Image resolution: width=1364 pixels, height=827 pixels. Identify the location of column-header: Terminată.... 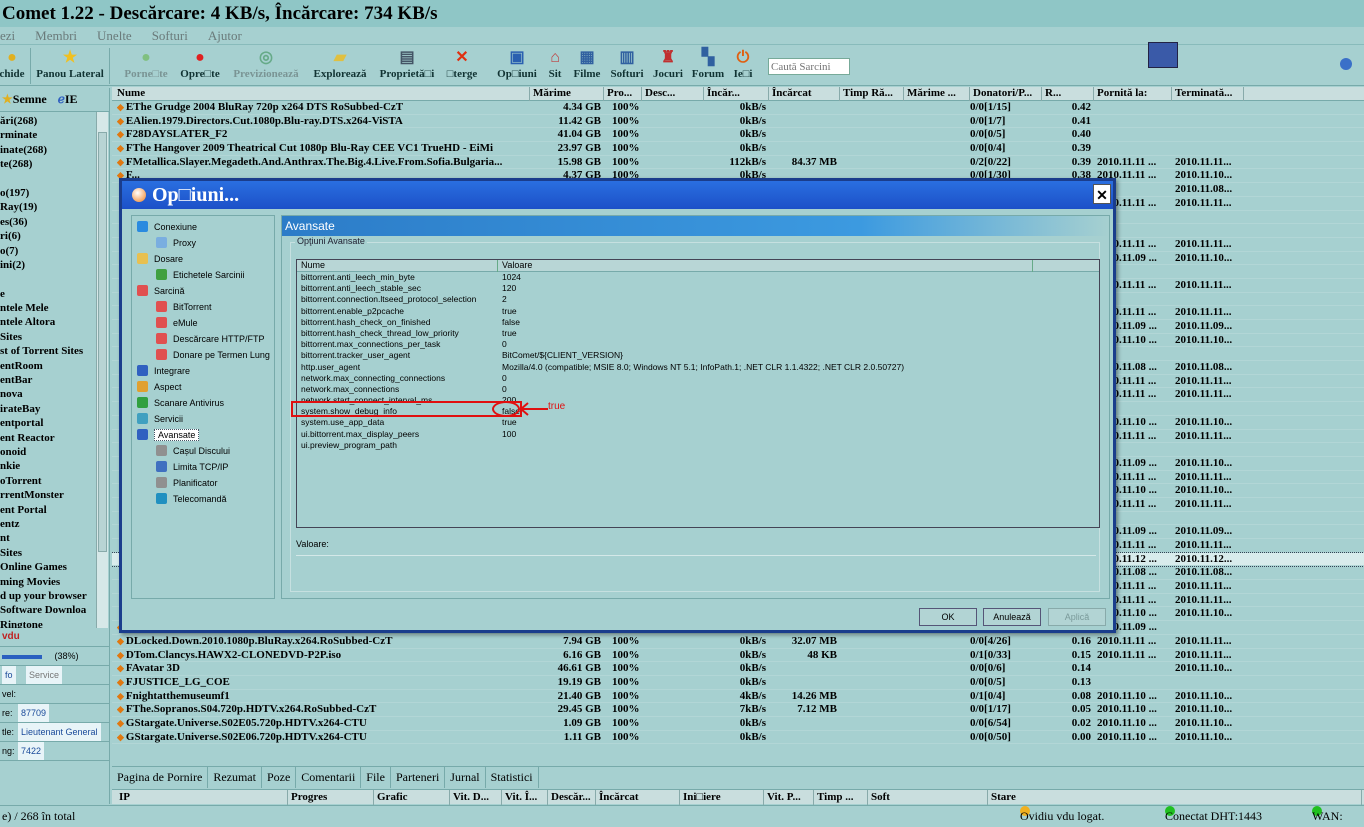
(1208, 94).